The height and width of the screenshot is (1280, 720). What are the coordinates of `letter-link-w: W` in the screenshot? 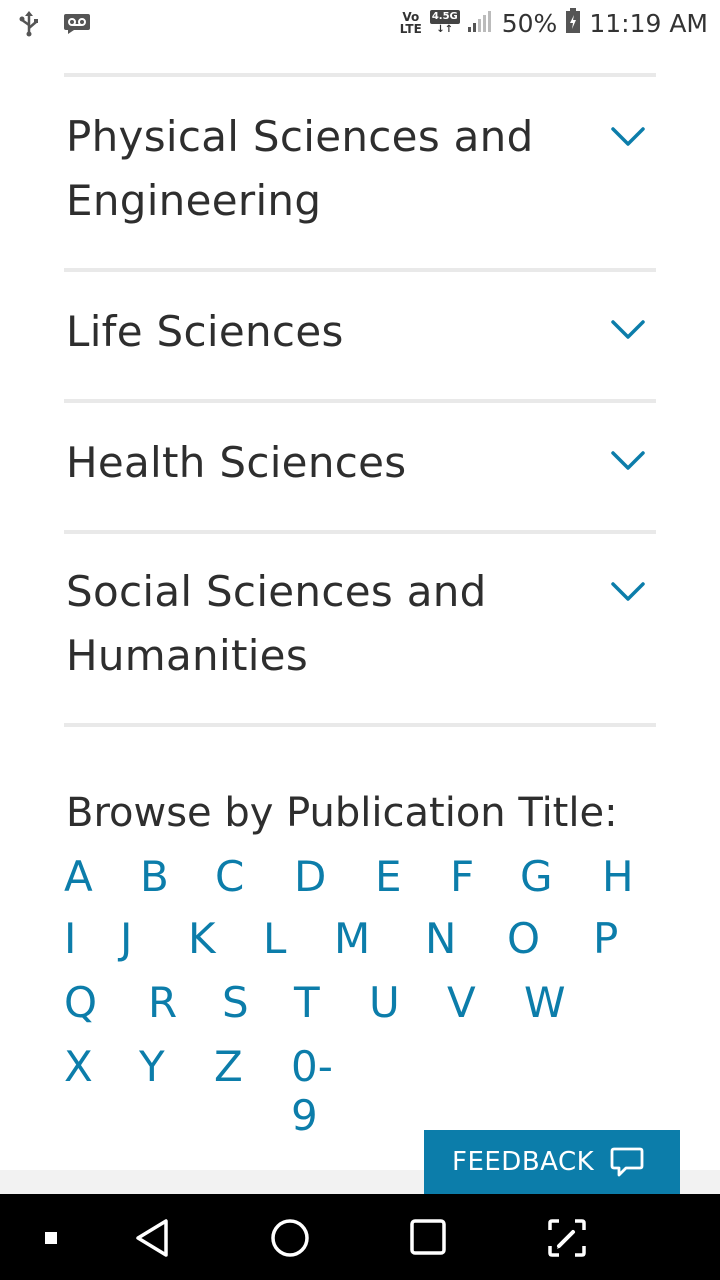 It's located at (545, 1002).